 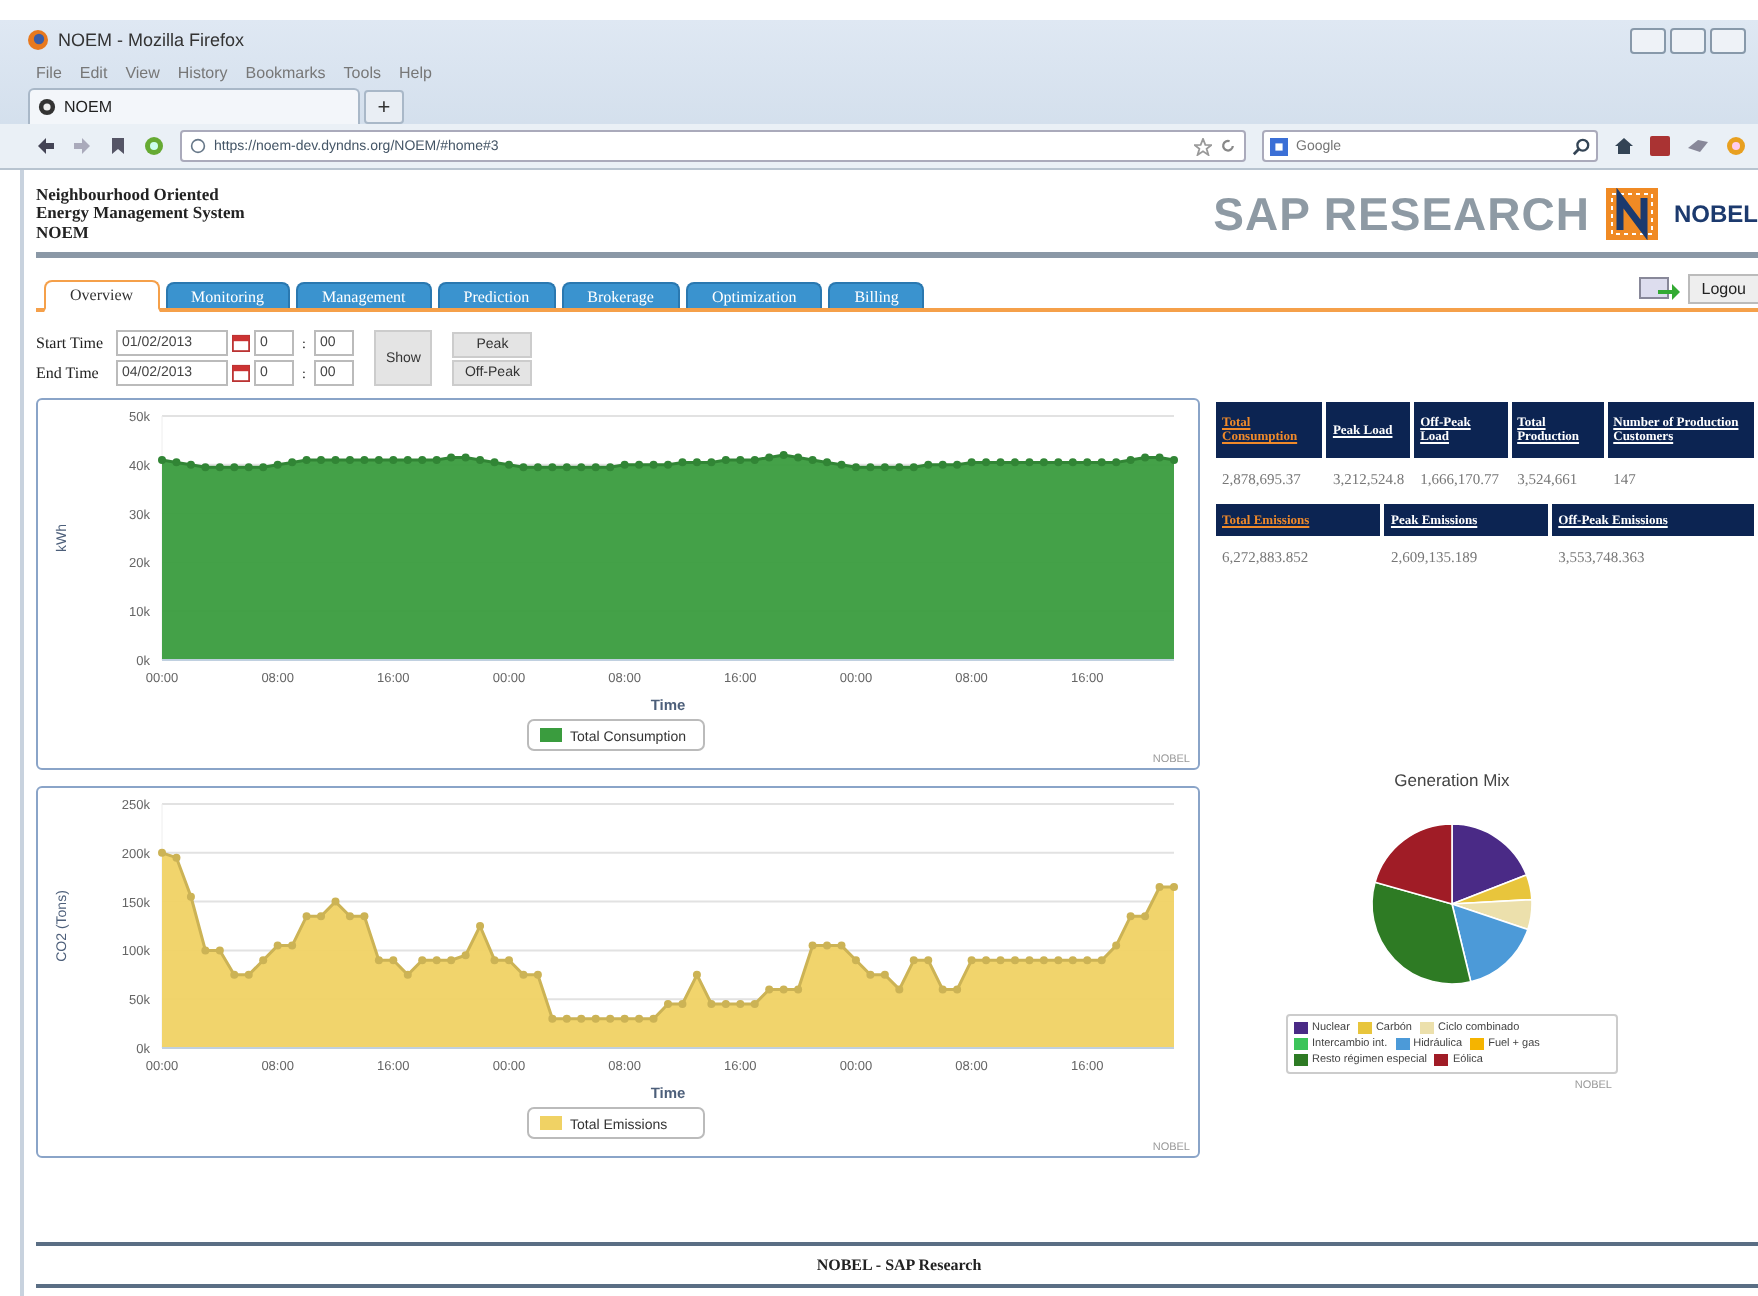 What do you see at coordinates (194, 106) in the screenshot?
I see `browser-tab: NOEM` at bounding box center [194, 106].